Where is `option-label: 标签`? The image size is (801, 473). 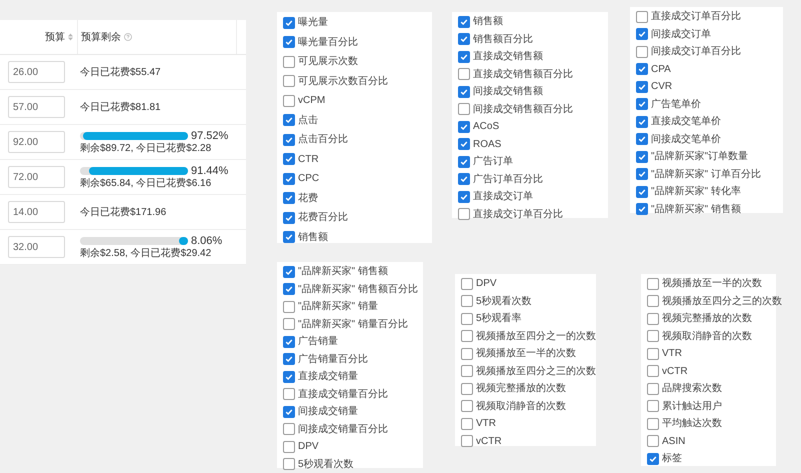 option-label: 标签 is located at coordinates (672, 458).